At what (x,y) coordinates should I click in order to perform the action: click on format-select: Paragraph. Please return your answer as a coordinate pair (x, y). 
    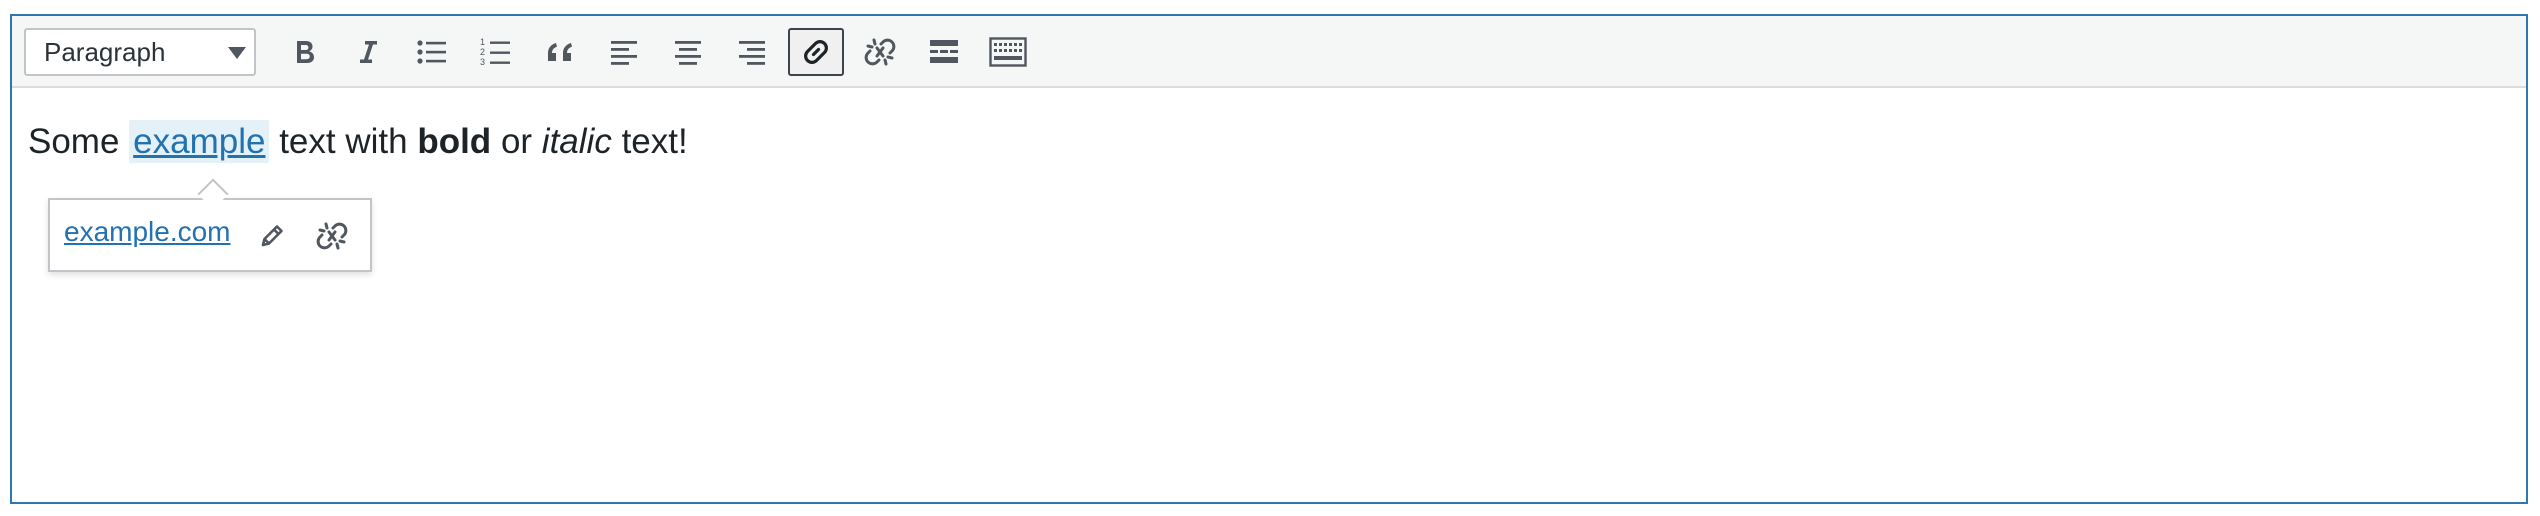
    Looking at the image, I should click on (140, 52).